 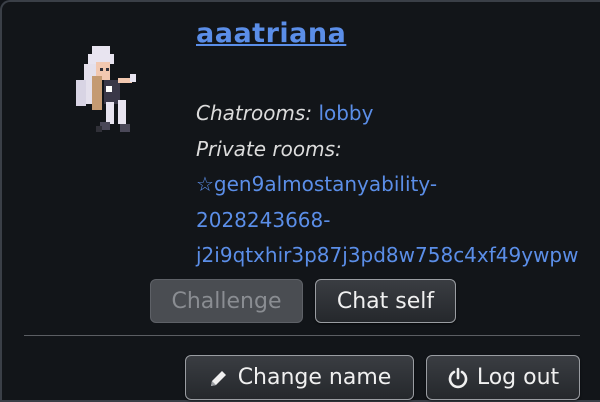 I want to click on challenge-button: Challenge, so click(x=226, y=301).